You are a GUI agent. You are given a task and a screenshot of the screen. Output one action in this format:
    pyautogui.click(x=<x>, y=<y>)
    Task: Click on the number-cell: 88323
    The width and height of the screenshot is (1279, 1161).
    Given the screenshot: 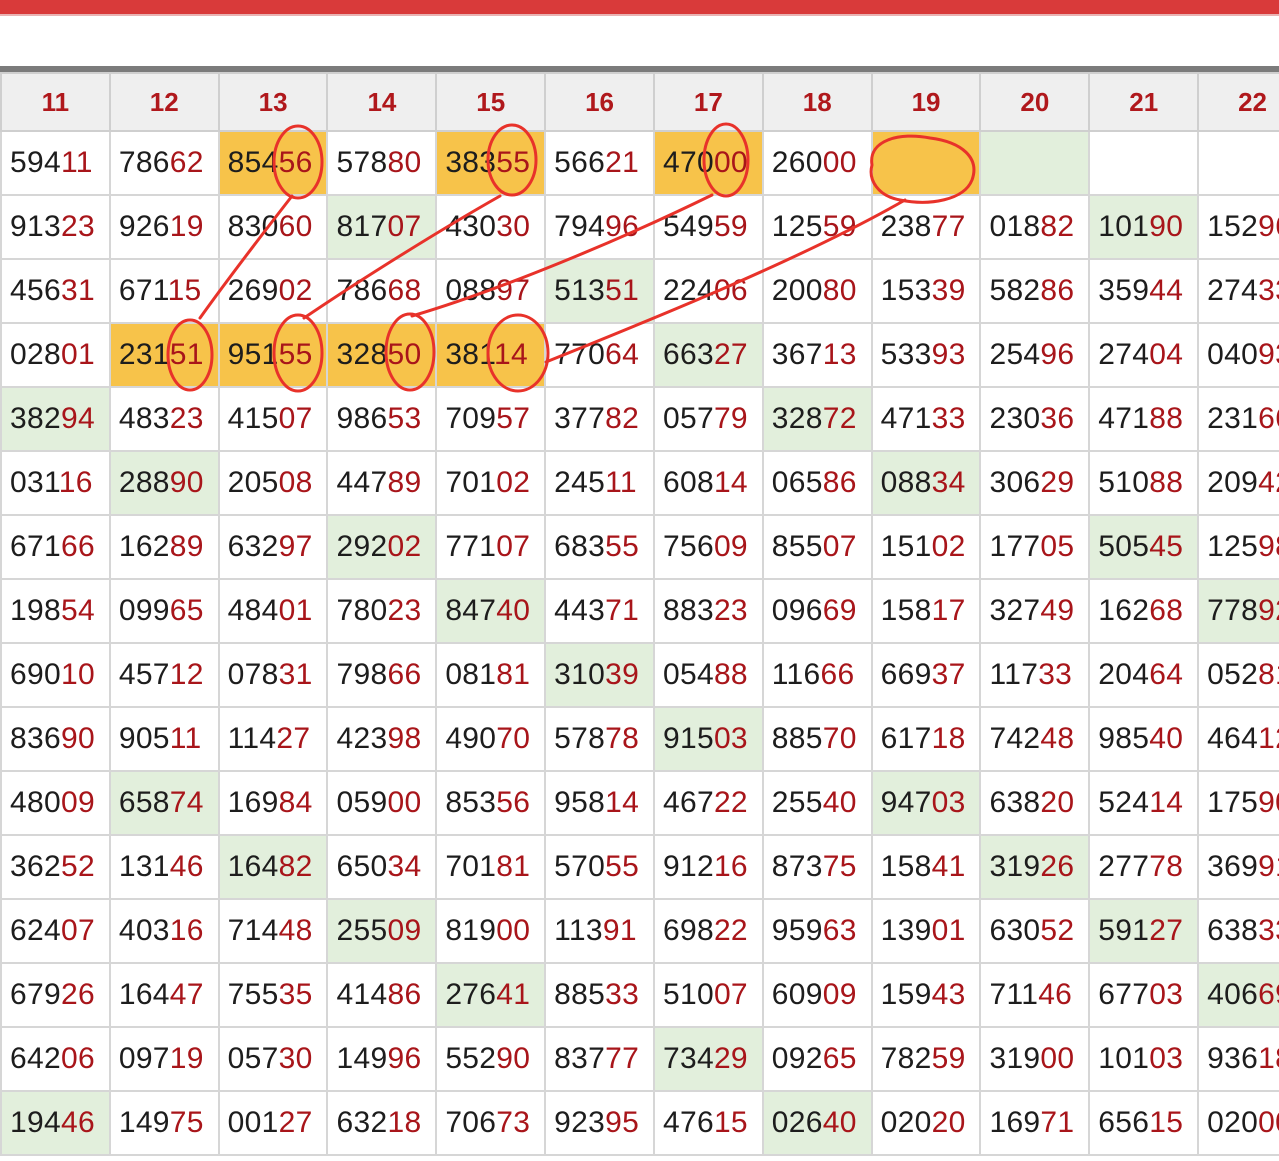 What is the action you would take?
    pyautogui.click(x=708, y=611)
    